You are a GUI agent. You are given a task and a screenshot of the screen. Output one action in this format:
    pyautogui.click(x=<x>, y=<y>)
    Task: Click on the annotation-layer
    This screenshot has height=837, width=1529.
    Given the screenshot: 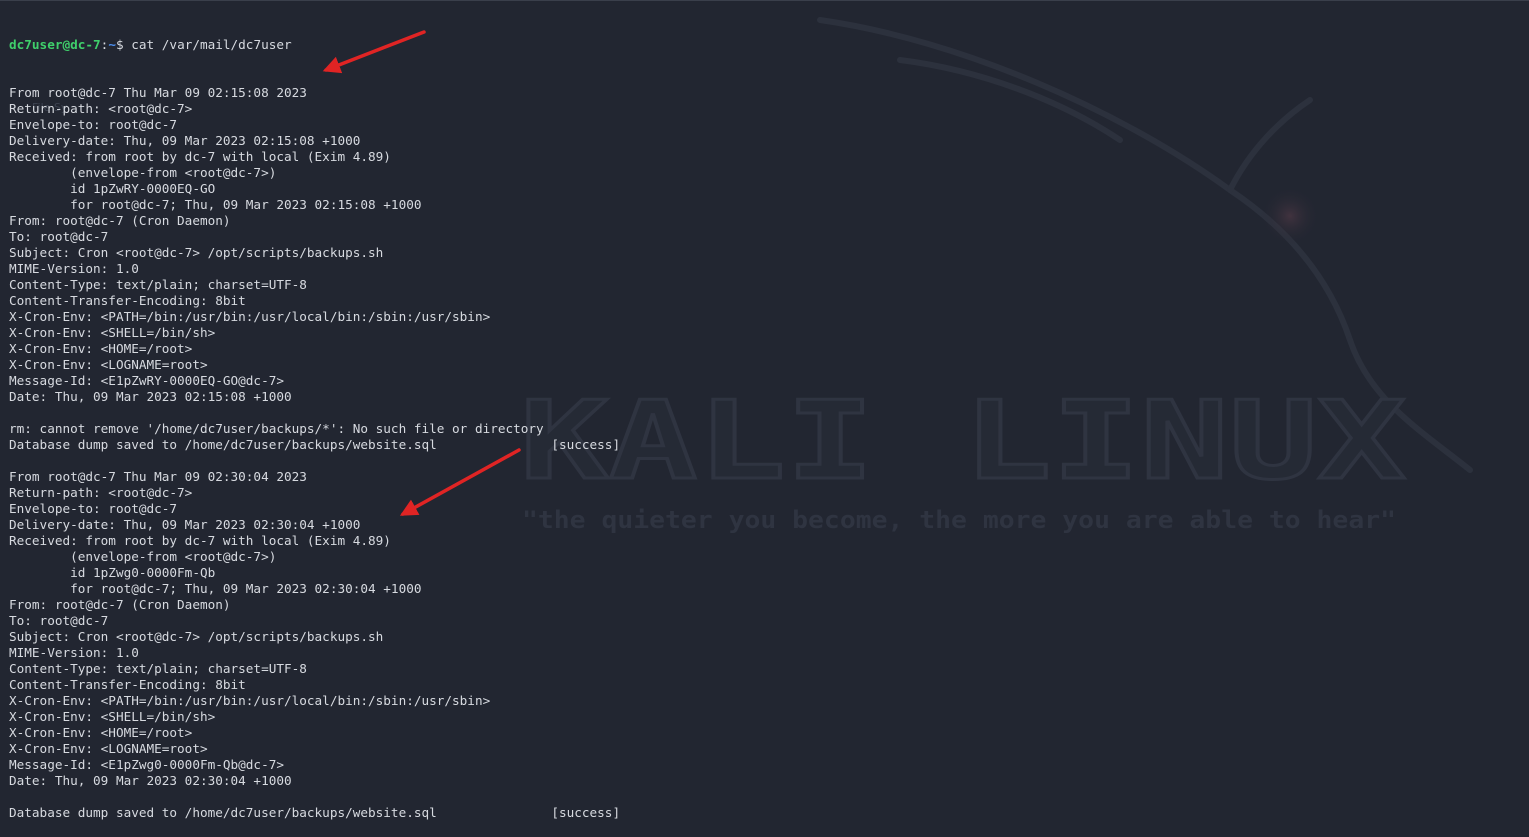 What is the action you would take?
    pyautogui.click(x=421, y=273)
    